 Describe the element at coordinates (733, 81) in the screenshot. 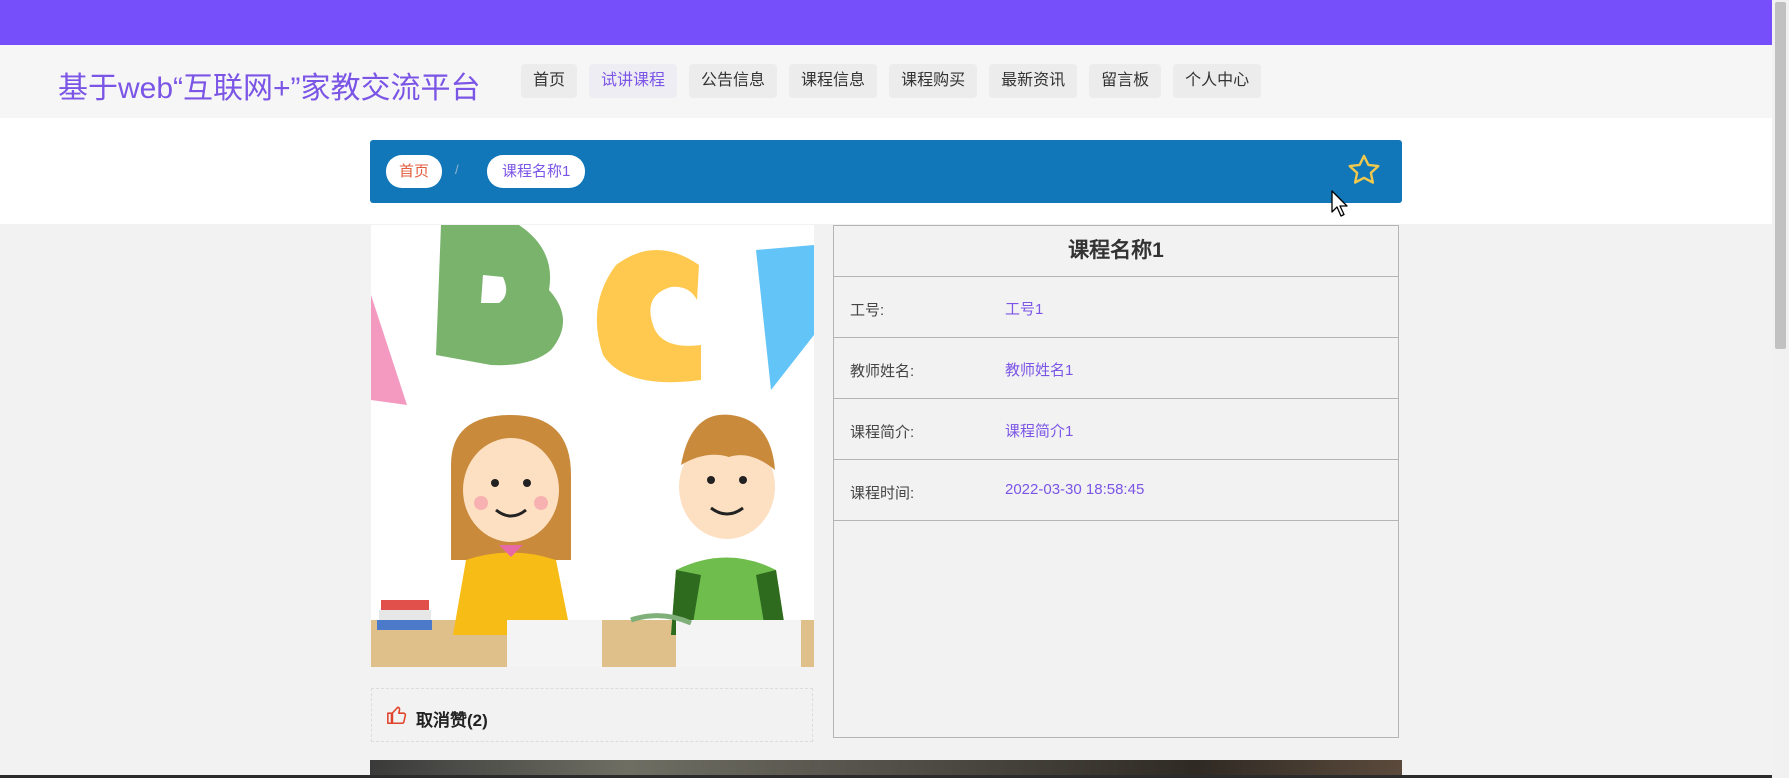

I see `nav-item-announcements: 公告信息` at that location.